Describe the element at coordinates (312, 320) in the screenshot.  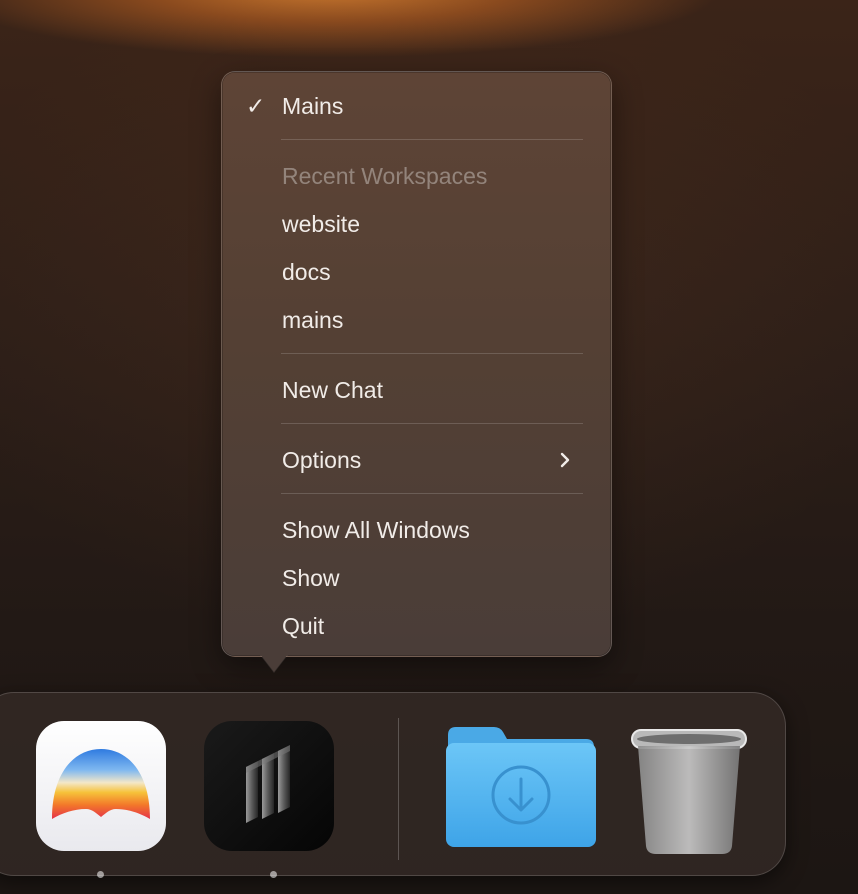
I see `menu-item-recent-mains: mains` at that location.